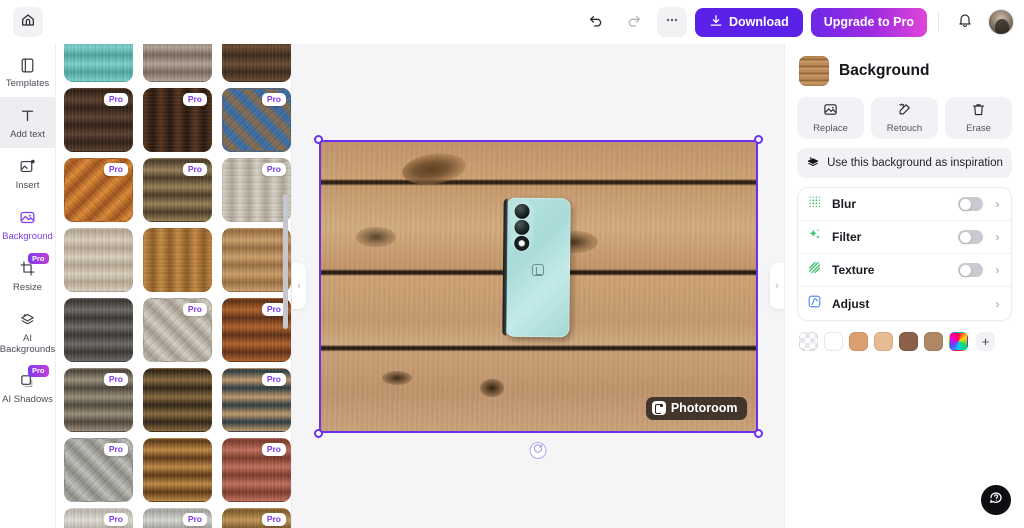 The image size is (1024, 528). Describe the element at coordinates (28, 275) in the screenshot. I see `sidebar-item-resize: Pro Resize` at that location.